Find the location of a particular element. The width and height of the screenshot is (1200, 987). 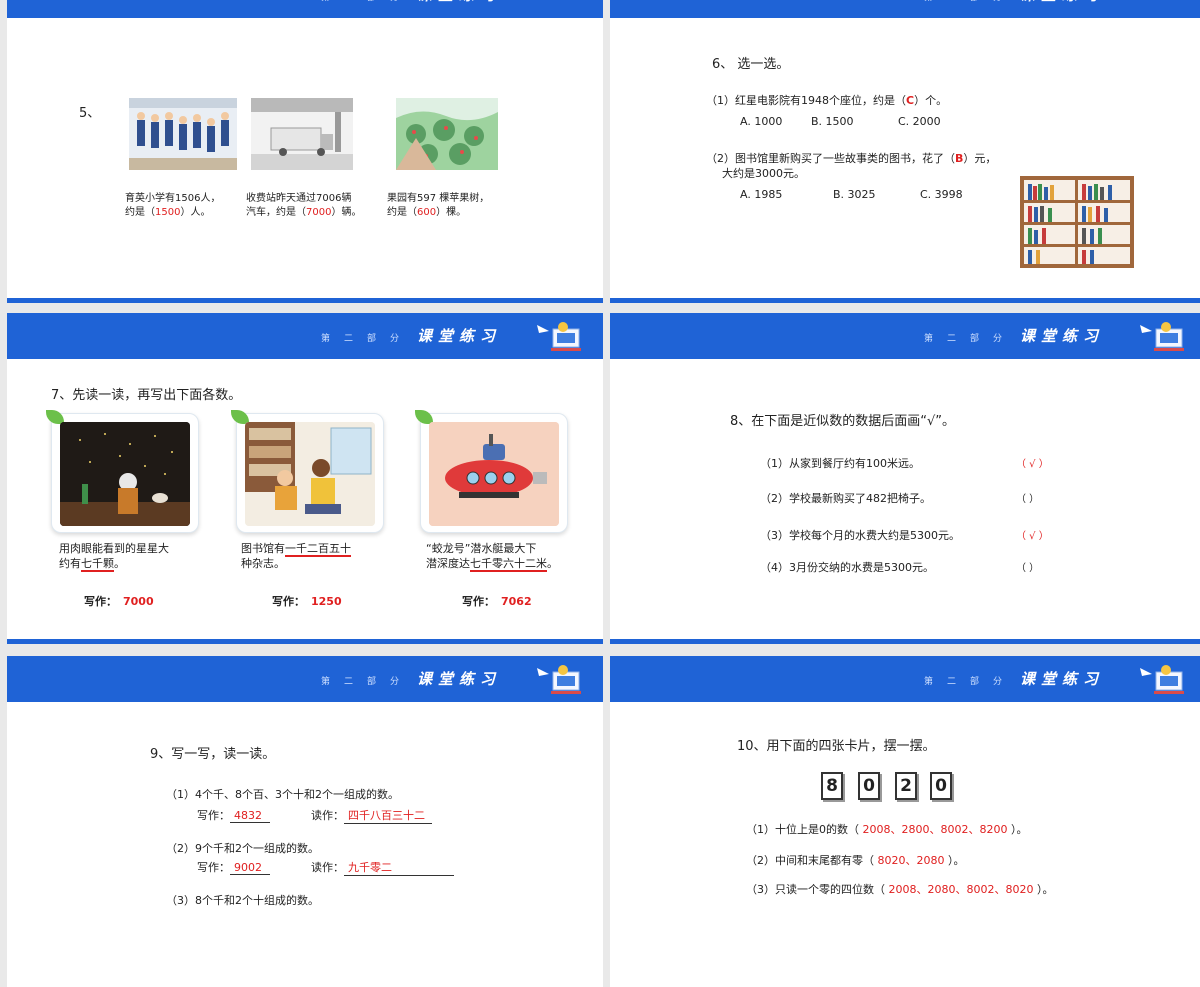

item-3-question: （3）学校每个月的水费大约是5300元。 is located at coordinates (860, 535).